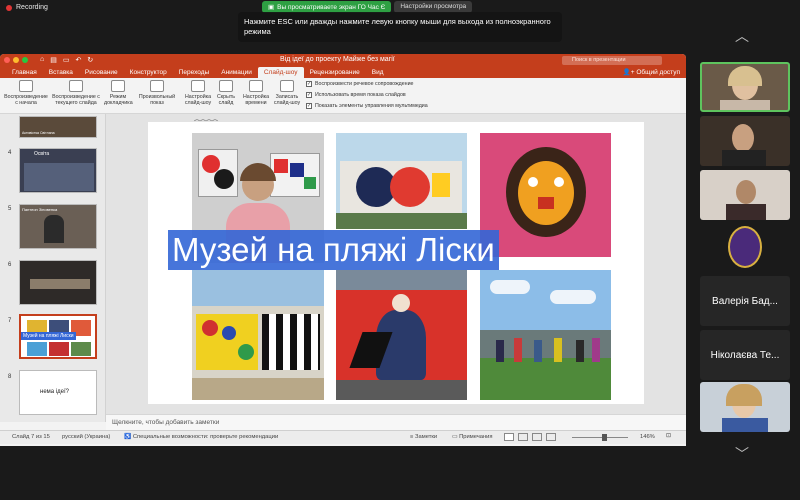 The height and width of the screenshot is (500, 800). Describe the element at coordinates (198, 100) in the screenshot. I see `setup-label: Настройка слайд-шоу` at that location.